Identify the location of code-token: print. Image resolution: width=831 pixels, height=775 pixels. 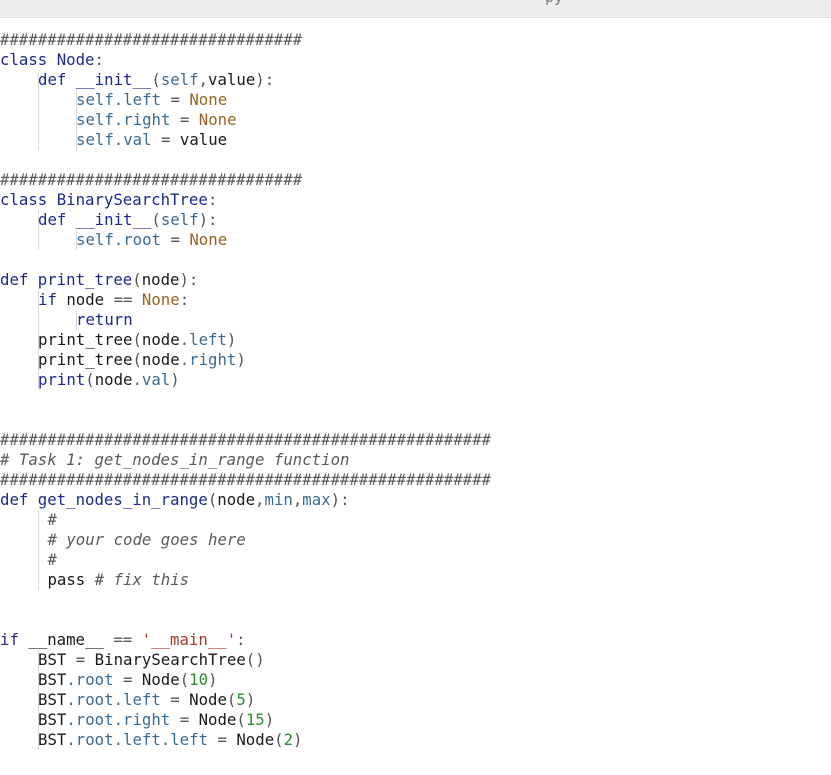
(62, 379).